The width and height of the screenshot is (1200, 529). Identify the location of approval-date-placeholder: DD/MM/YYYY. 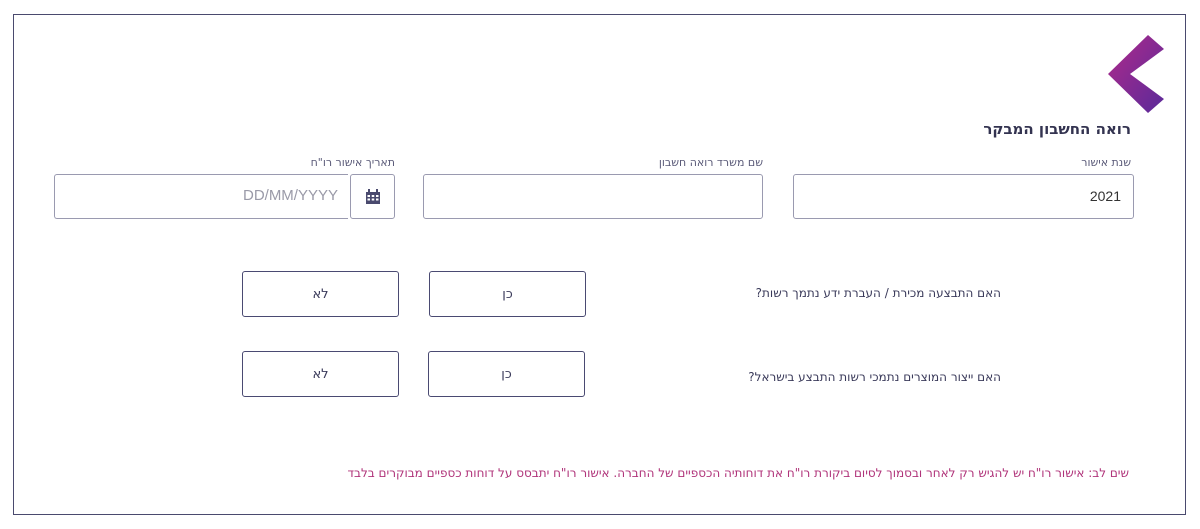
(290, 195).